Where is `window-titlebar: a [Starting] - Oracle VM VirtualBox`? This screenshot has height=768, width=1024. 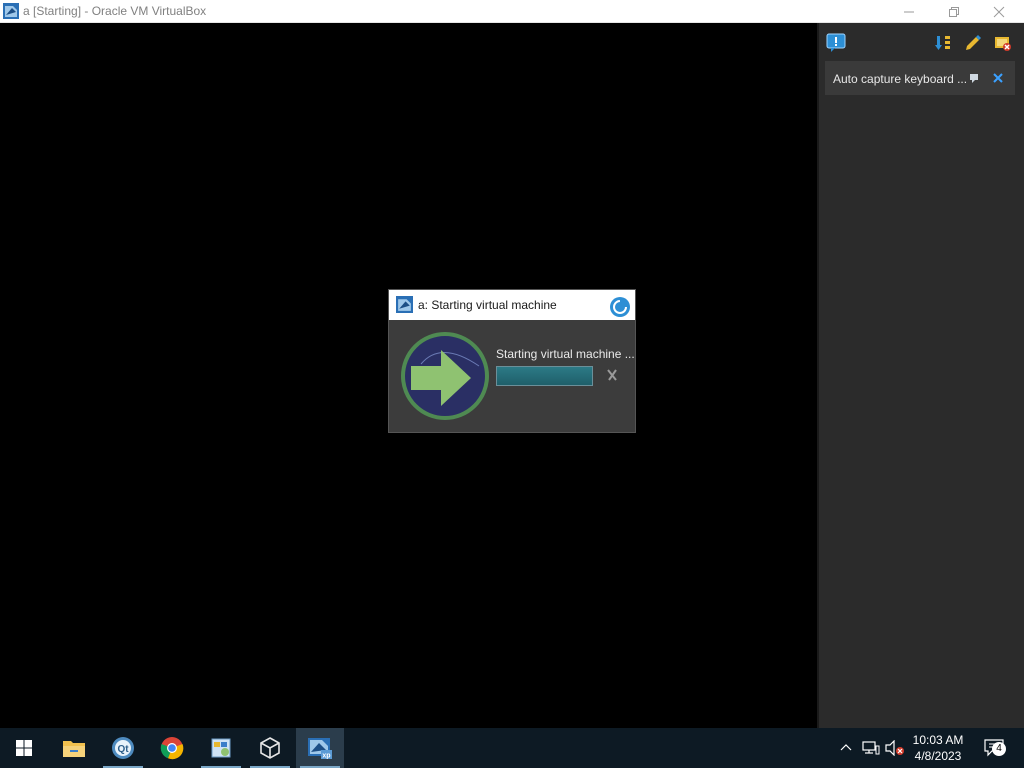
window-titlebar: a [Starting] - Oracle VM VirtualBox is located at coordinates (512, 11).